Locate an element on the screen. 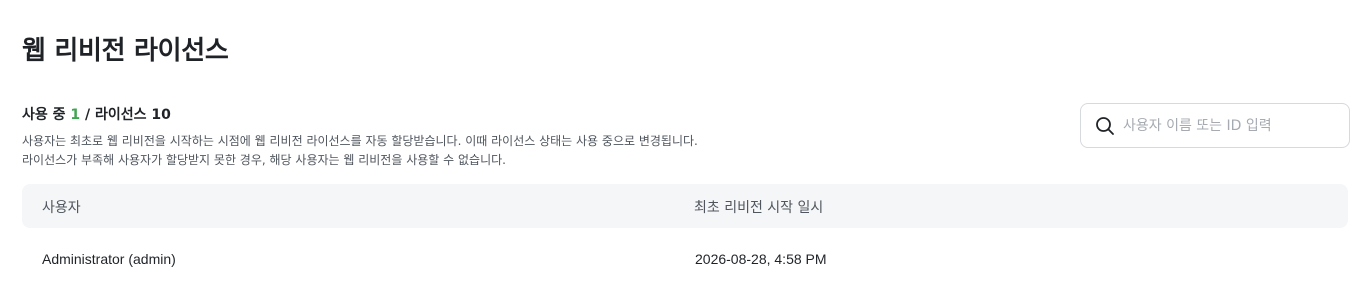 The width and height of the screenshot is (1358, 301). search-input is located at coordinates (1233, 125).